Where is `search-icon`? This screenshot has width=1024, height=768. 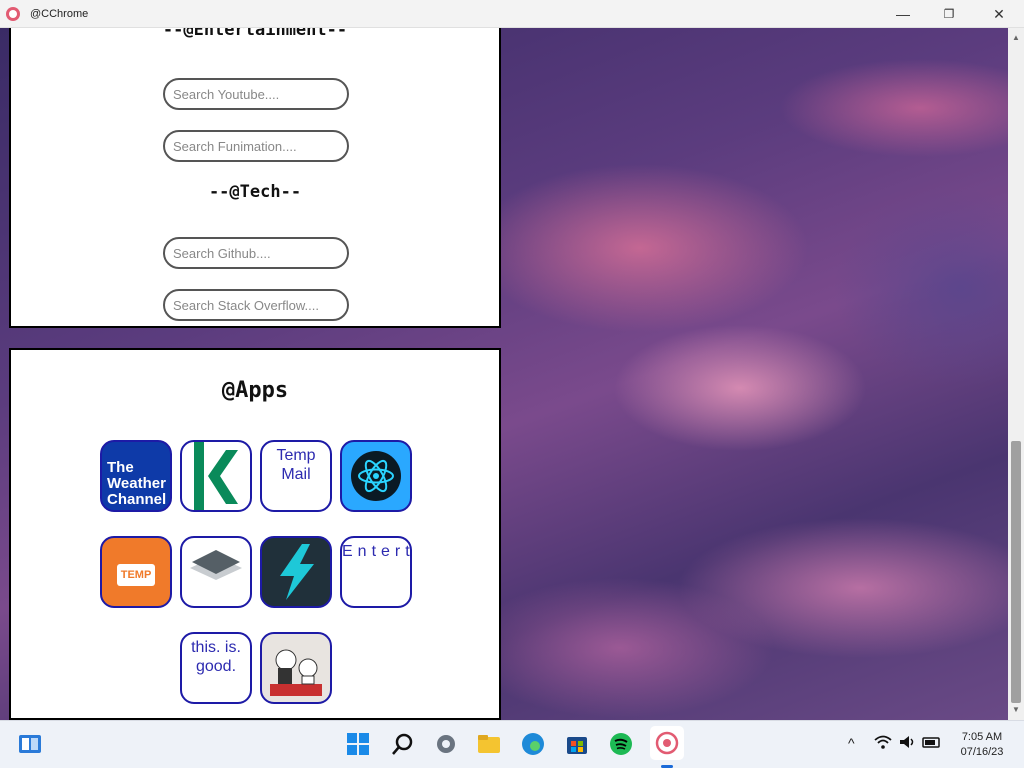
search-icon is located at coordinates (403, 744).